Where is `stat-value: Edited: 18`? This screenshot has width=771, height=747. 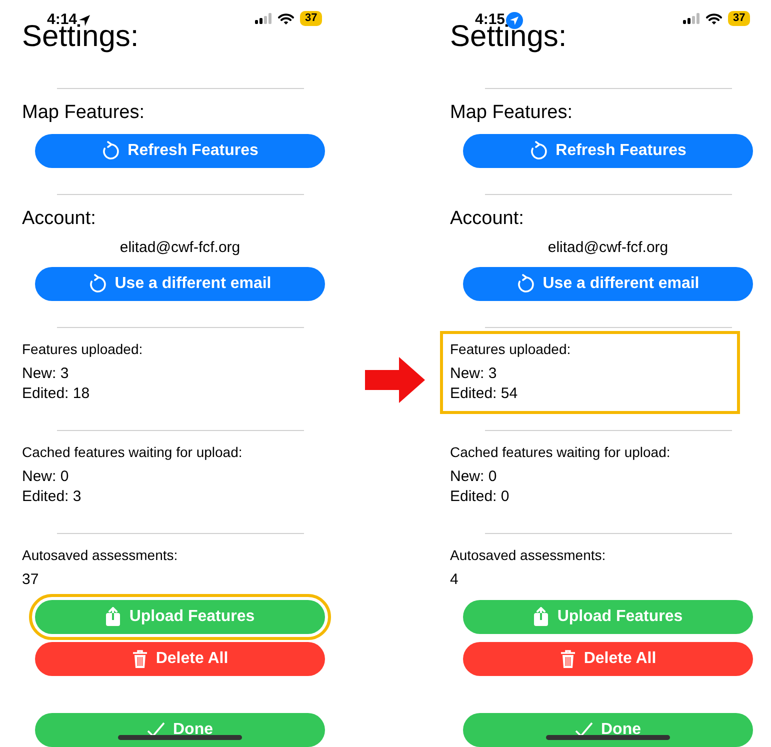
stat-value: Edited: 18 is located at coordinates (56, 394).